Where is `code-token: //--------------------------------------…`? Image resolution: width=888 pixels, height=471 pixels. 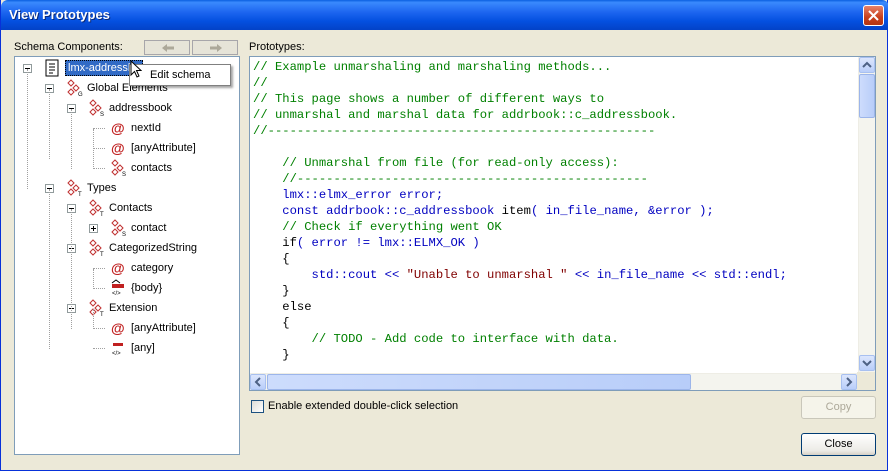 code-token: //--------------------------------------… is located at coordinates (454, 131).